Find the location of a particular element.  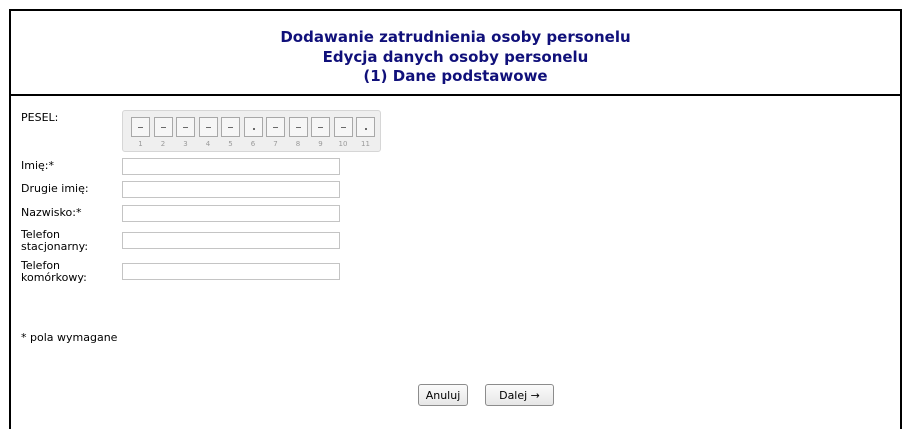

mobile-label: Telefon komórkowy: is located at coordinates (54, 272).